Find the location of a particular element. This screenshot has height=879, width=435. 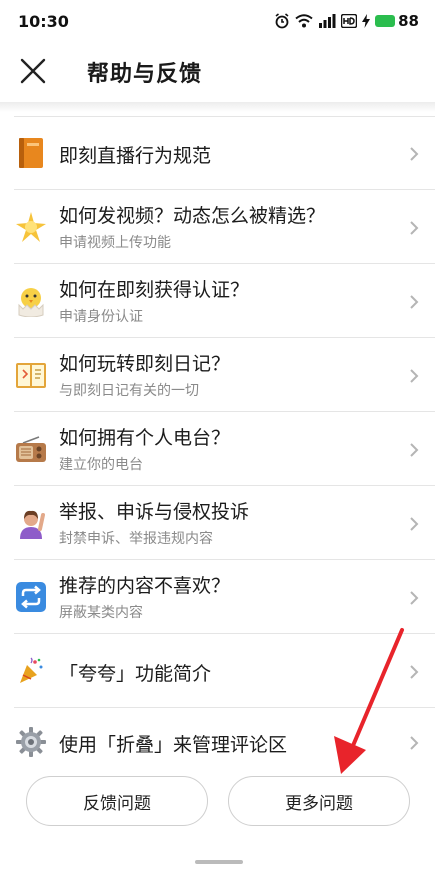

list-item-video: 如何发视频？动态怎么被精选？ 申请视频上传功能 is located at coordinates (217, 227).